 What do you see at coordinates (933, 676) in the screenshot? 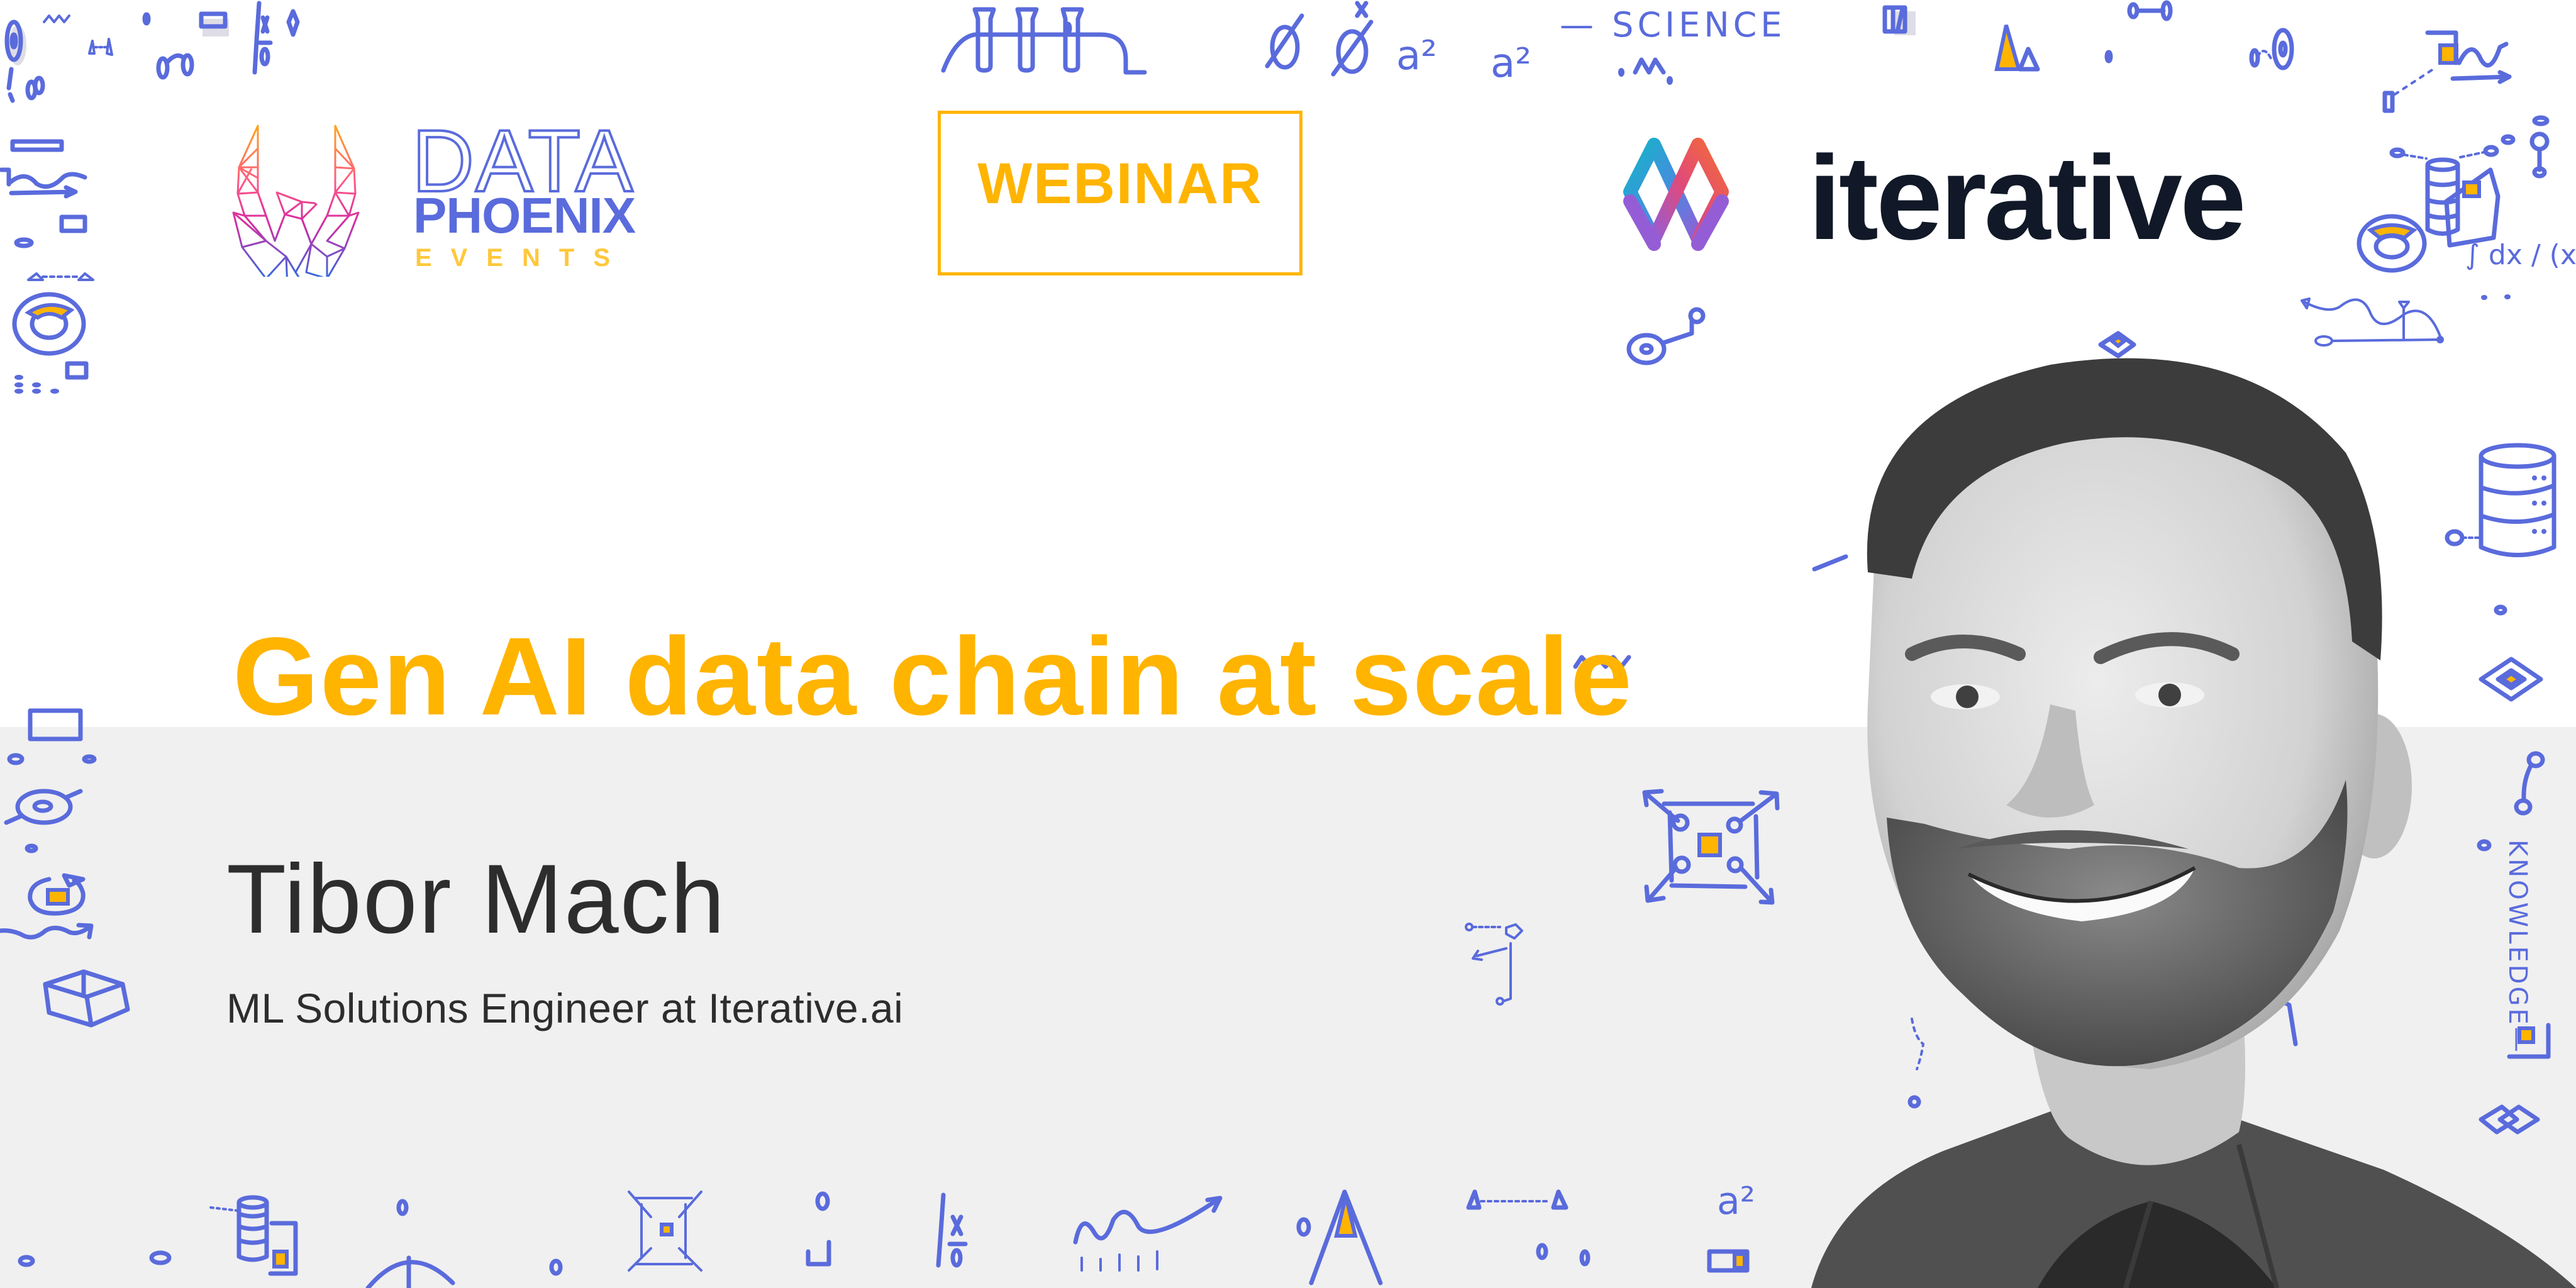
I see `webinar-title: Gen AI data chain at scale` at bounding box center [933, 676].